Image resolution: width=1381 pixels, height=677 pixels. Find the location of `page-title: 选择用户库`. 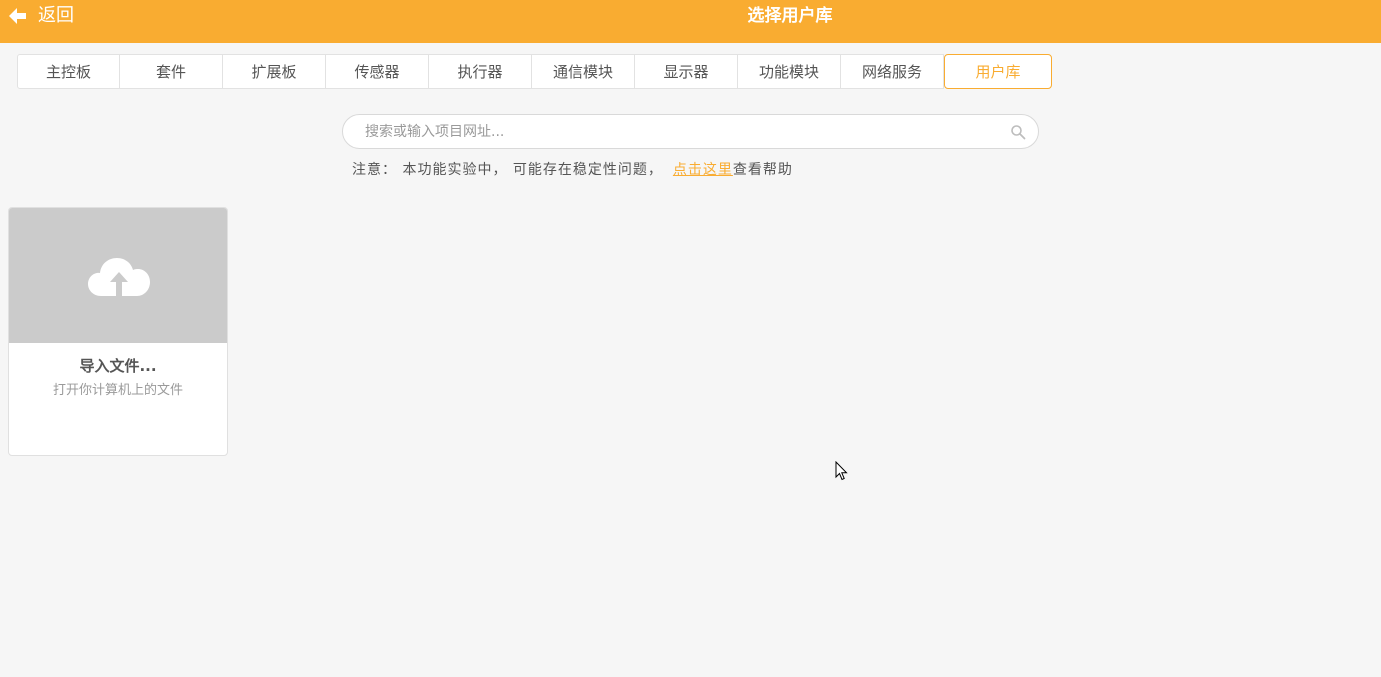

page-title: 选择用户库 is located at coordinates (790, 16).